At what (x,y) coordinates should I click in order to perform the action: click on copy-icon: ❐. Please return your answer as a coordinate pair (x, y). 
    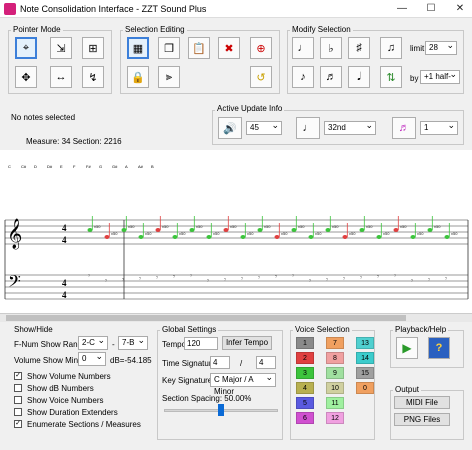
    Looking at the image, I should click on (169, 48).